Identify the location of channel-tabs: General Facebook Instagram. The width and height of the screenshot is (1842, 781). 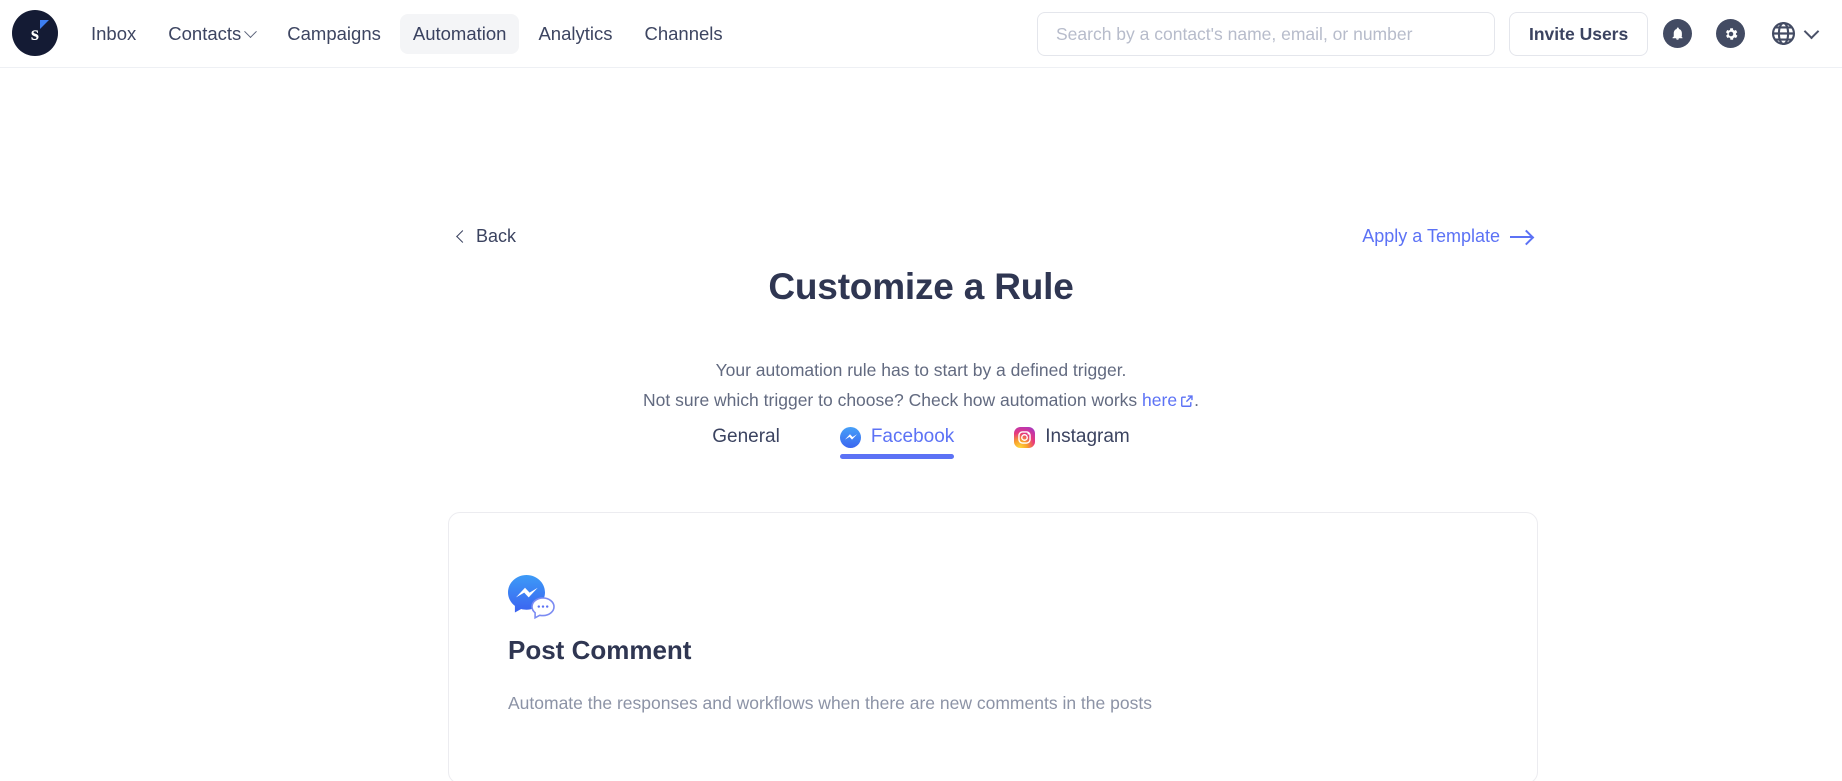
(921, 442).